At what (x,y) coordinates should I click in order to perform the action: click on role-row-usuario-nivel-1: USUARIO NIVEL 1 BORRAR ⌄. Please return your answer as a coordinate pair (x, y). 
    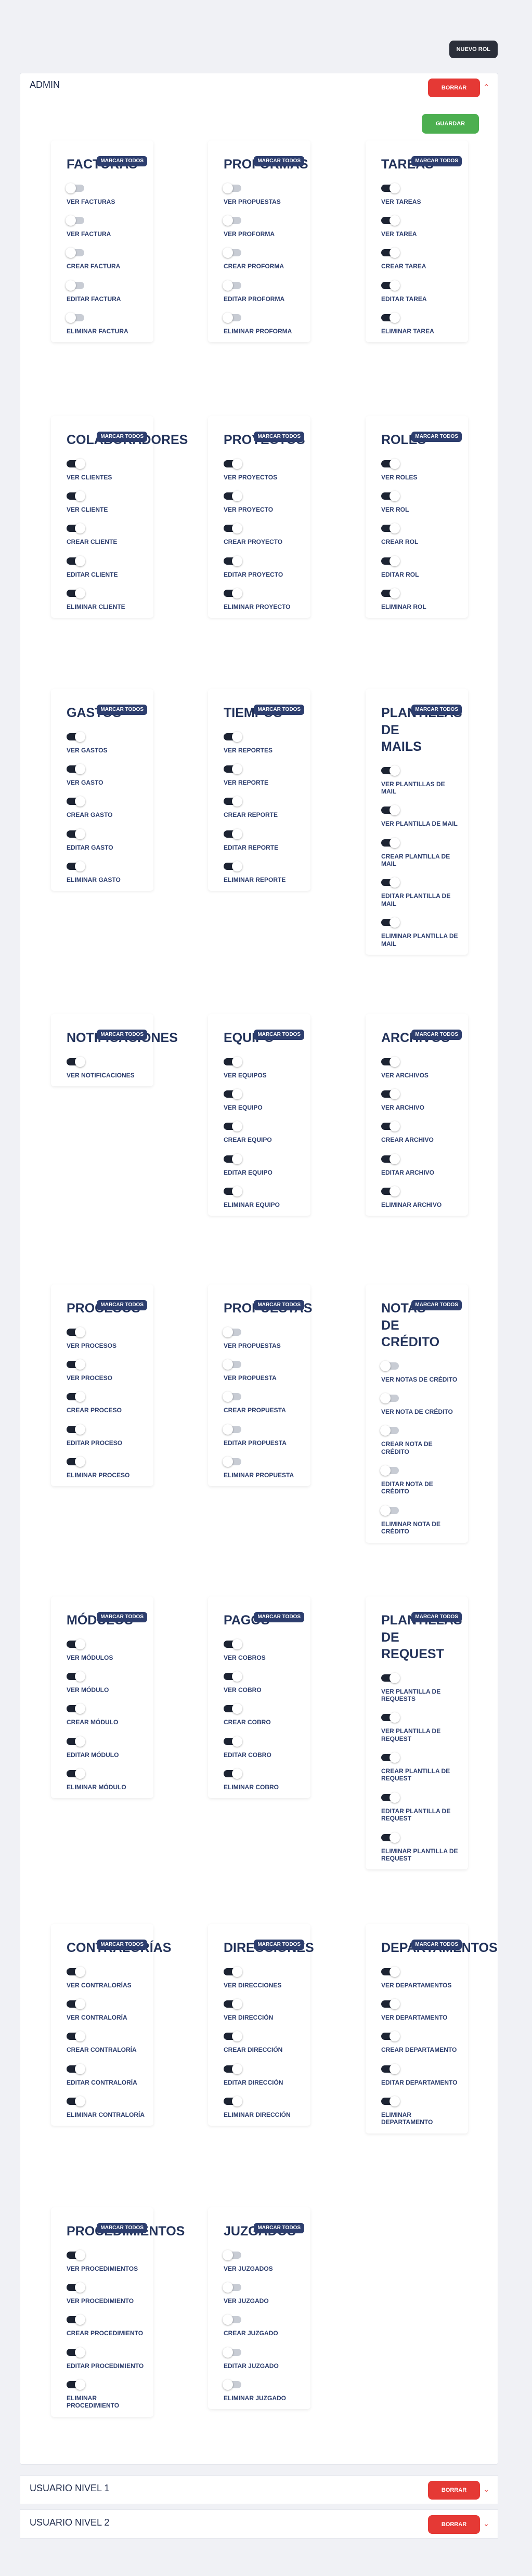
    Looking at the image, I should click on (259, 2489).